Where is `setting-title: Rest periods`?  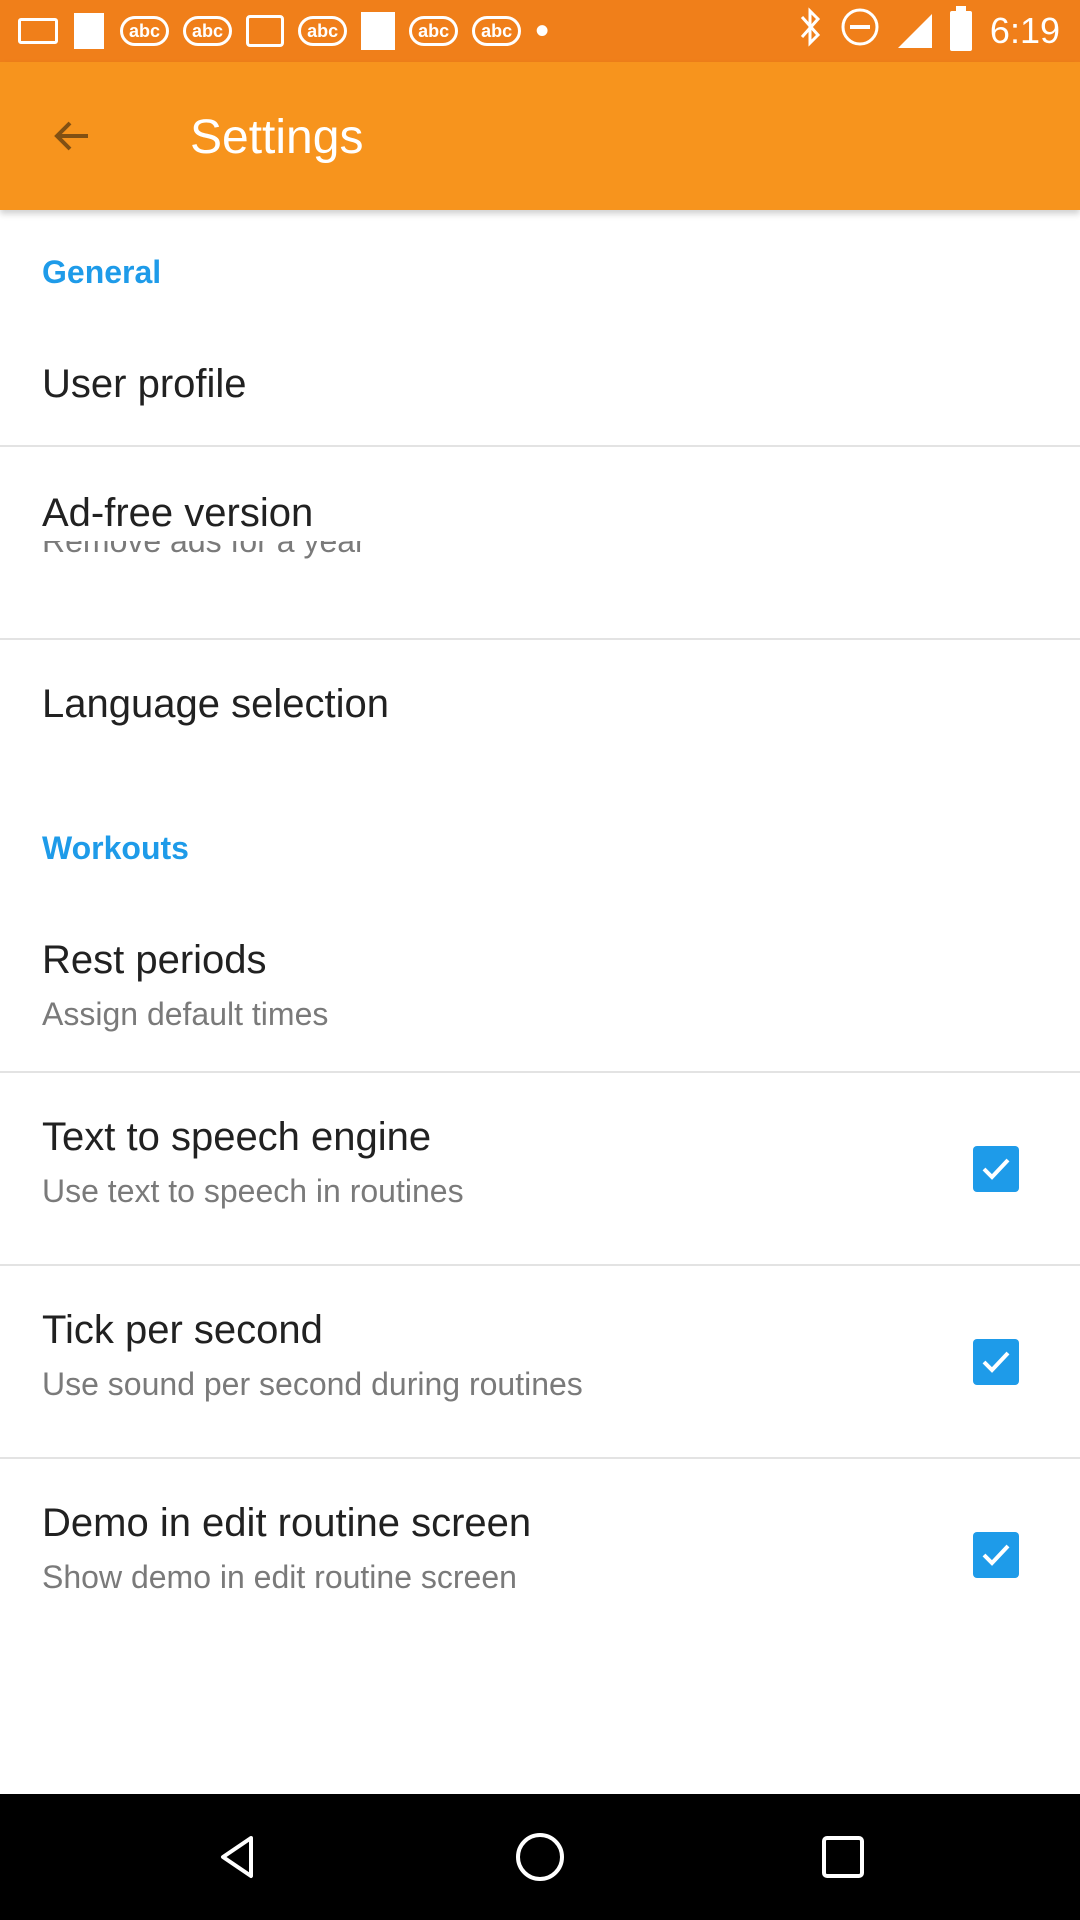
setting-title: Rest periods is located at coordinates (154, 960).